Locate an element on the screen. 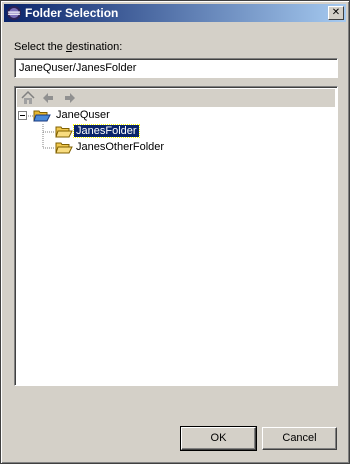 The width and height of the screenshot is (350, 464). tree-node-label: JanesOtherFolder is located at coordinates (120, 147).